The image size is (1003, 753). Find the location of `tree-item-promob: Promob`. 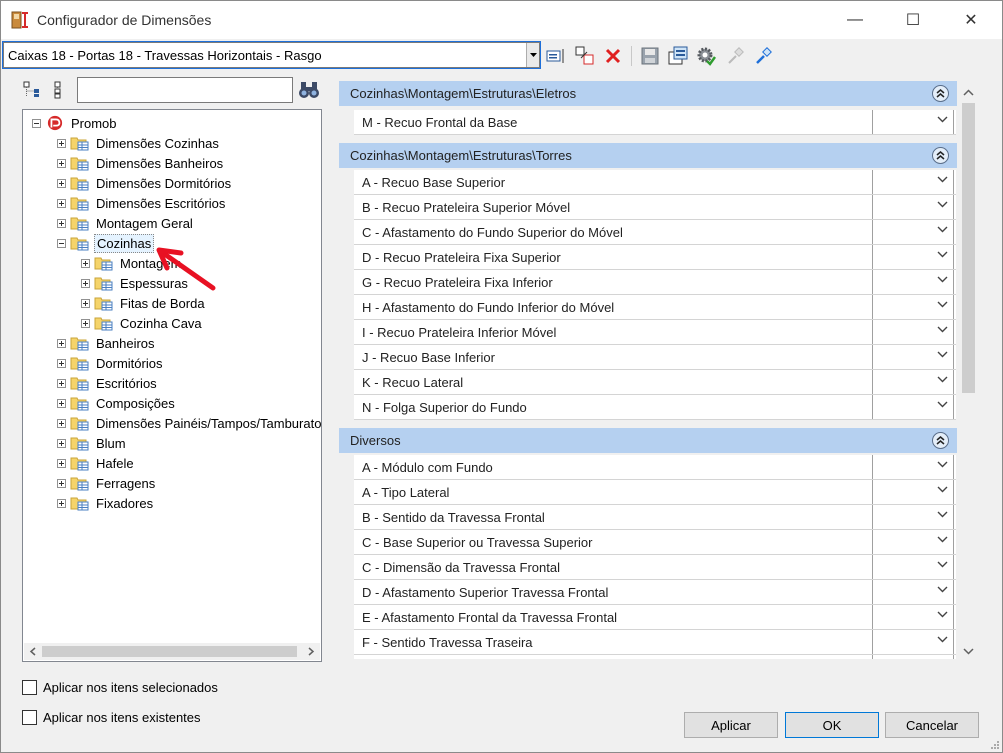

tree-item-promob: Promob is located at coordinates (75, 123).